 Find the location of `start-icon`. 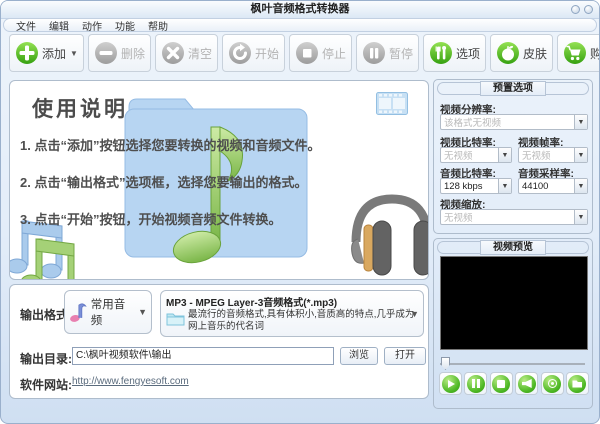

start-icon is located at coordinates (239, 53).